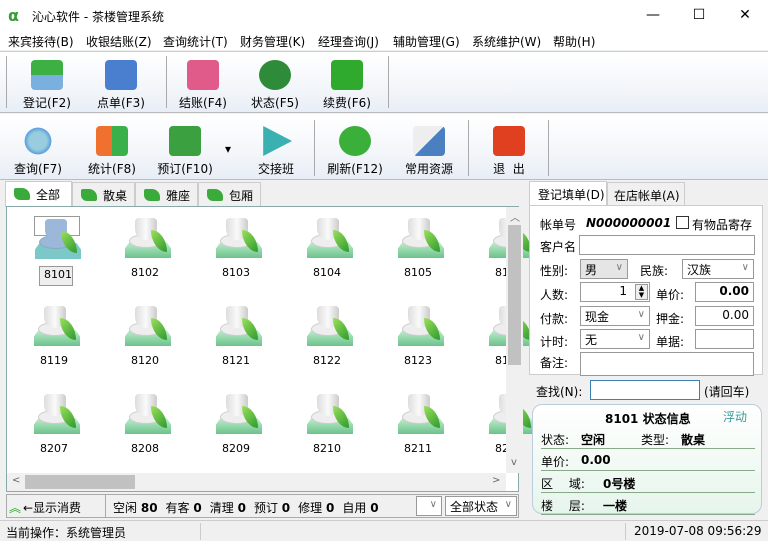 This screenshot has width=768, height=541. I want to click on register-button: 登记(F2), so click(47, 85).